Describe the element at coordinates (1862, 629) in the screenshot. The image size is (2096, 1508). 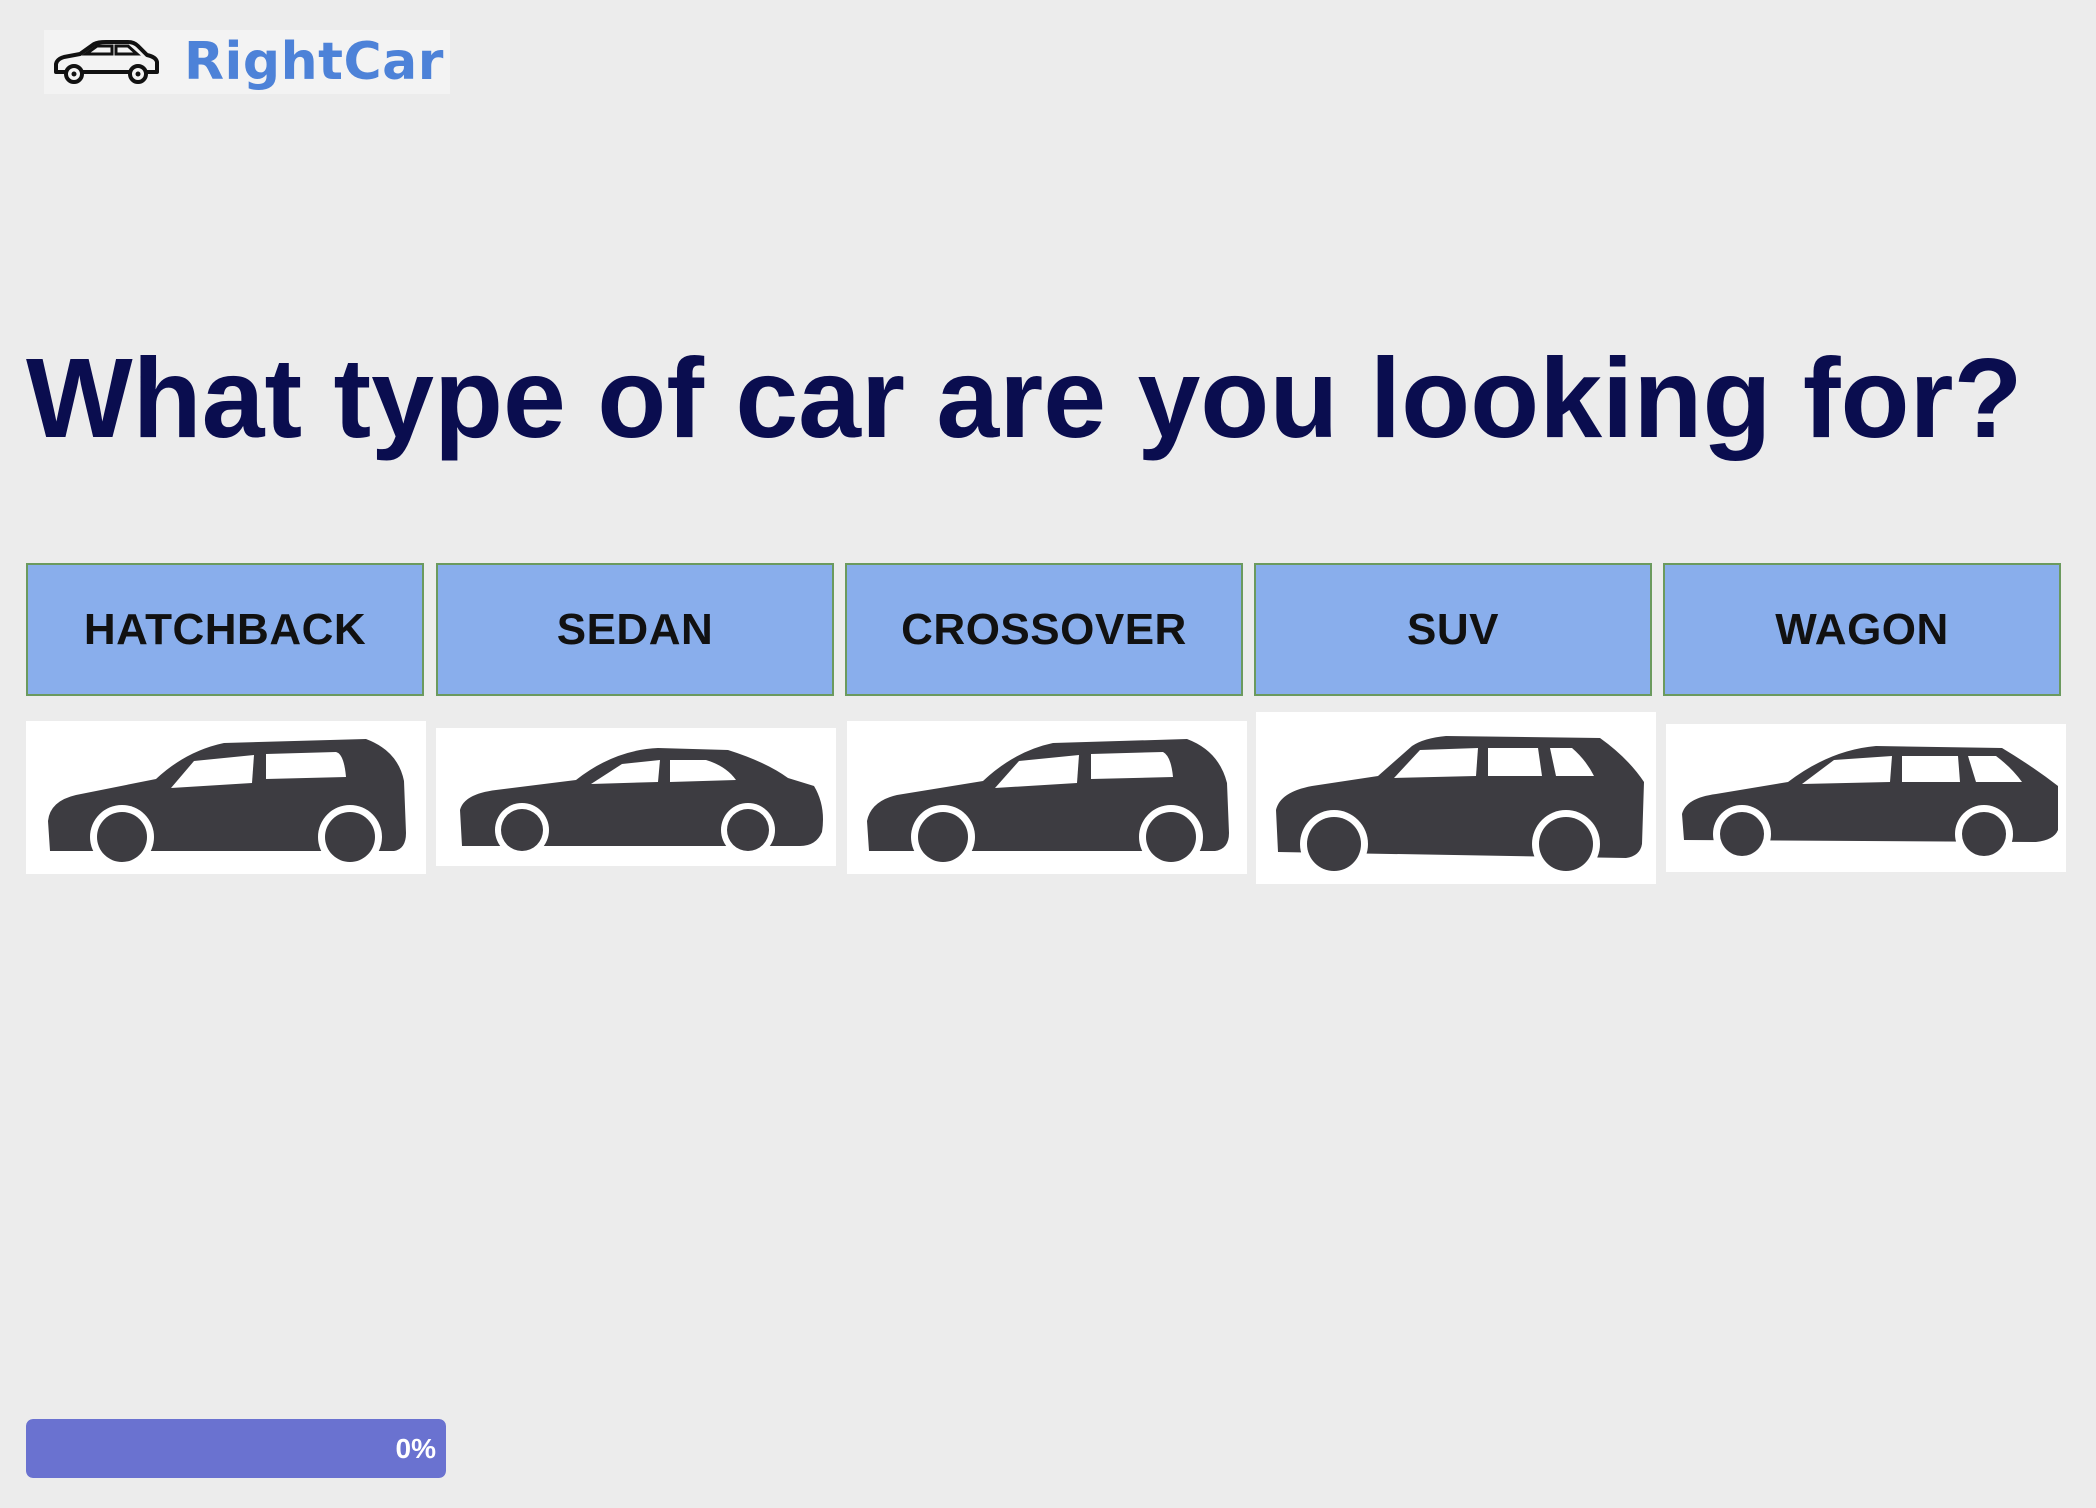
I see `wagon-button: WAGON` at that location.